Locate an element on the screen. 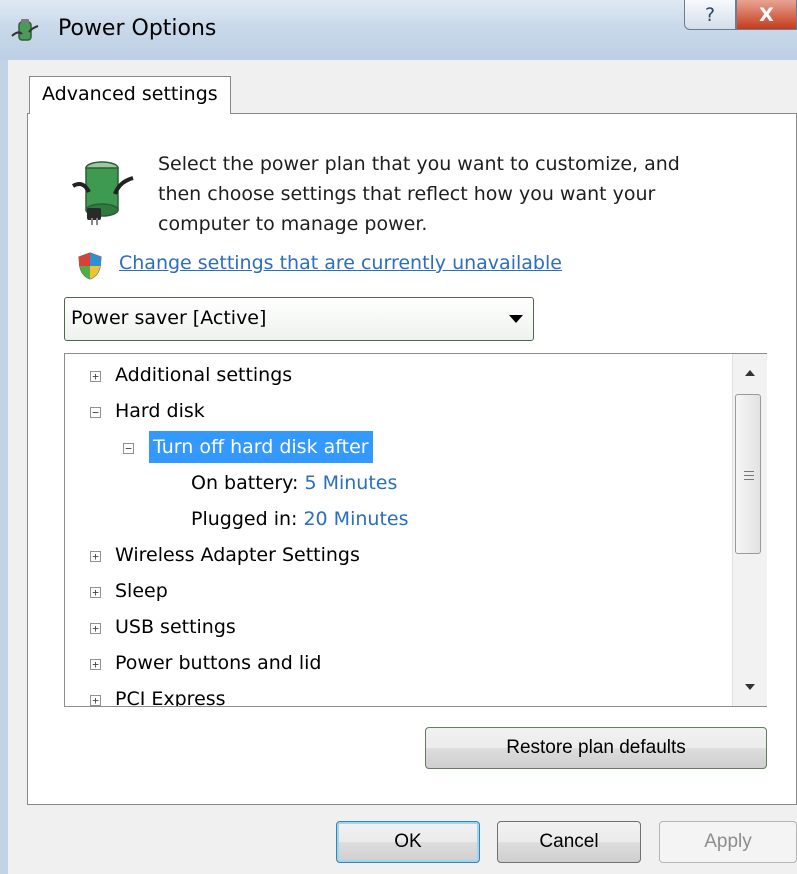 Image resolution: width=797 pixels, height=874 pixels. uac-shield-icon is located at coordinates (90, 266).